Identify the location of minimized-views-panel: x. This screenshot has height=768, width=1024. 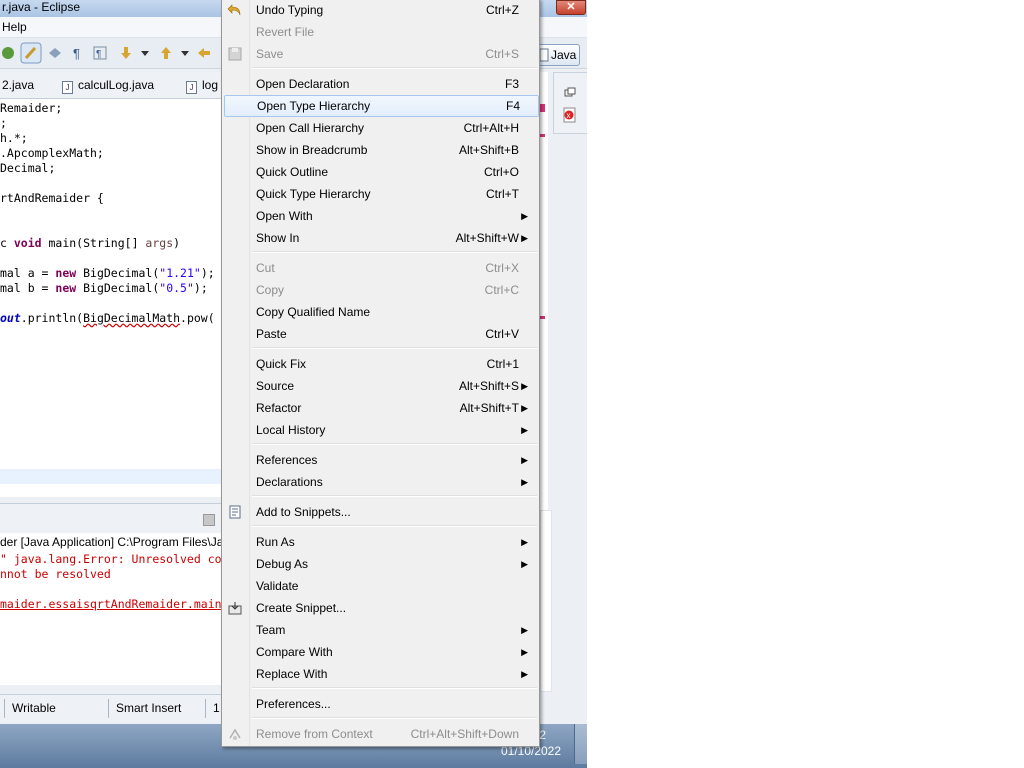
(570, 103).